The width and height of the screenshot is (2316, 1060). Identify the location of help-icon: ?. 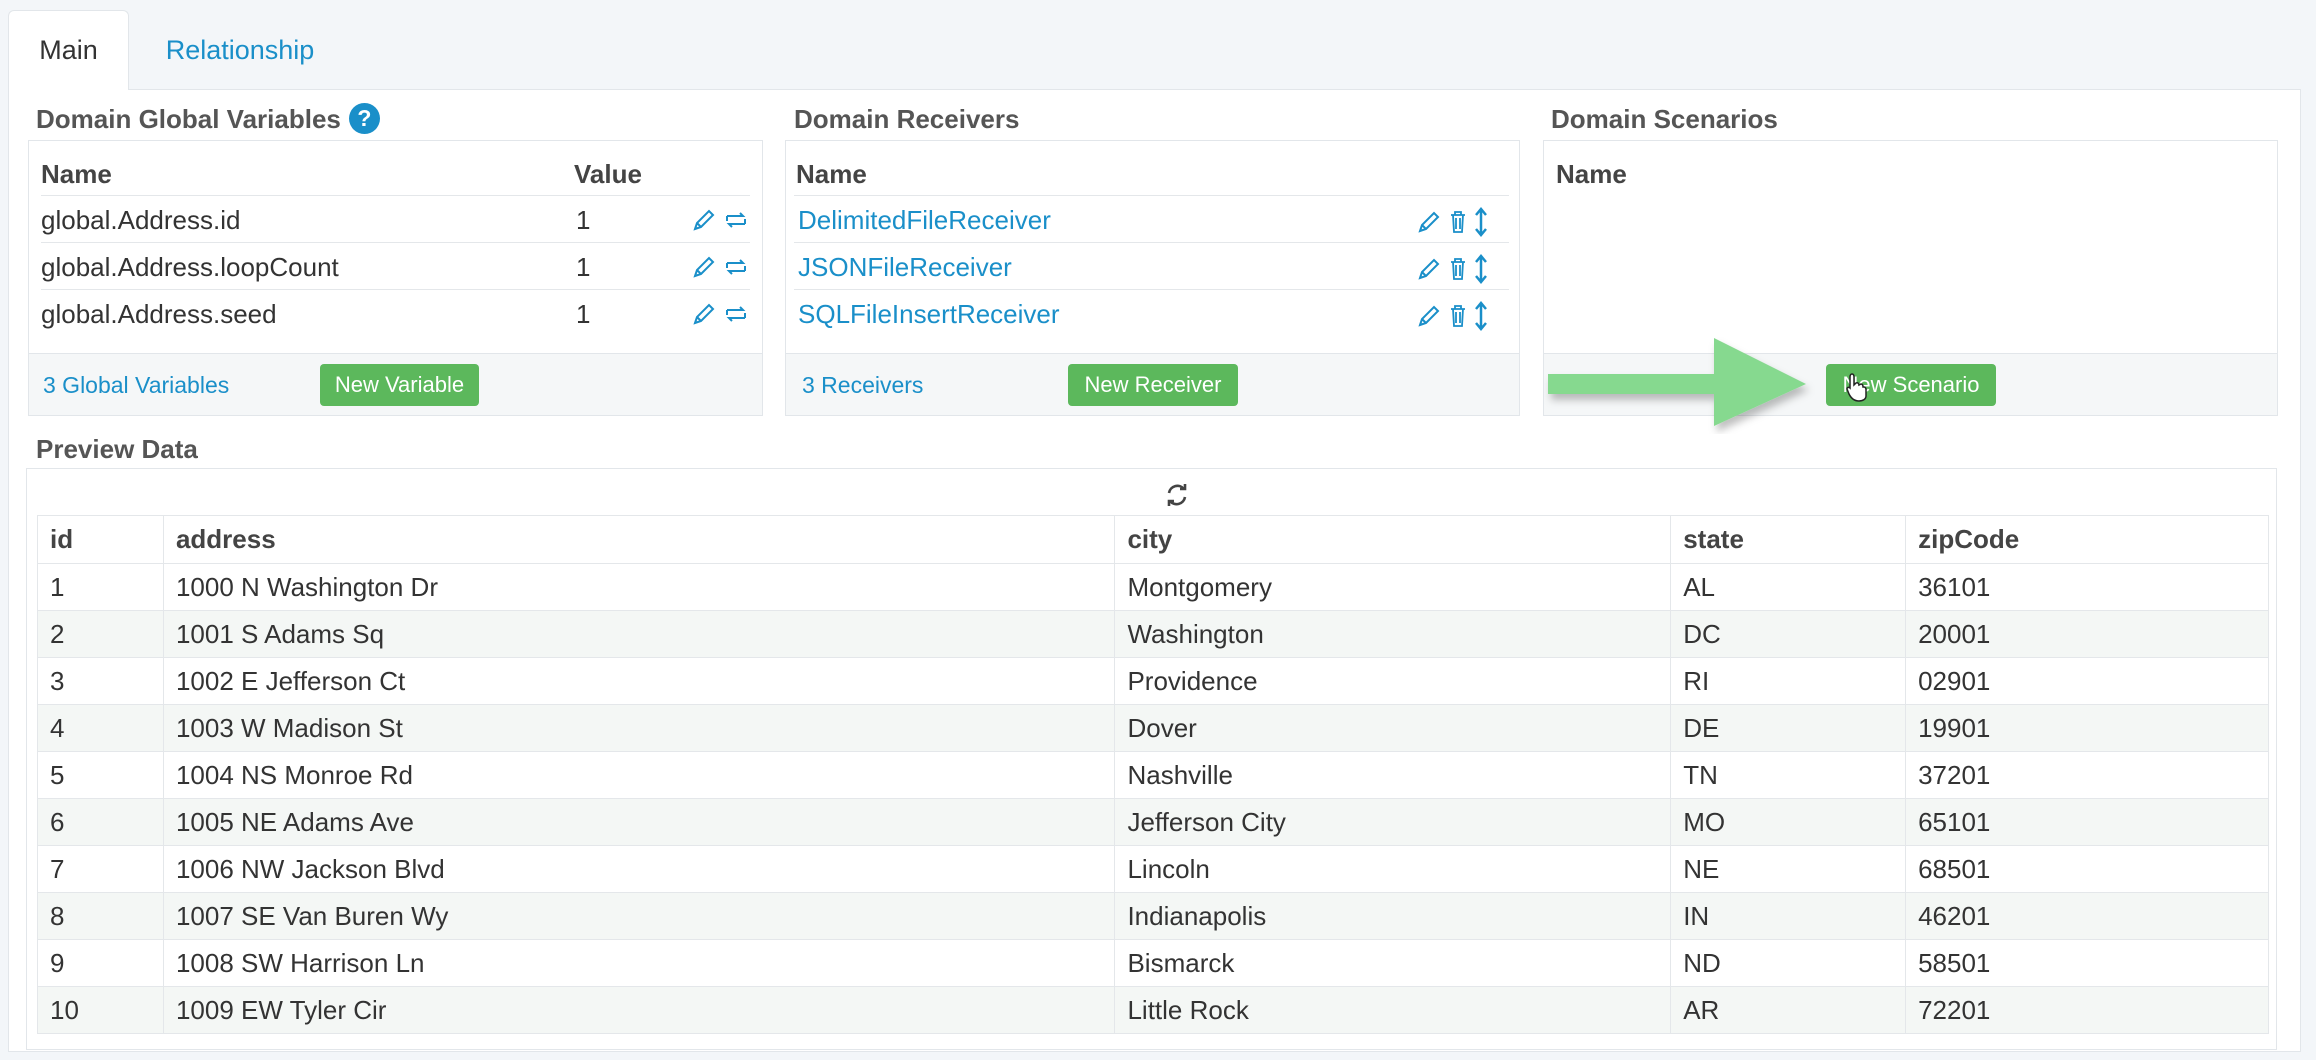
(364, 118).